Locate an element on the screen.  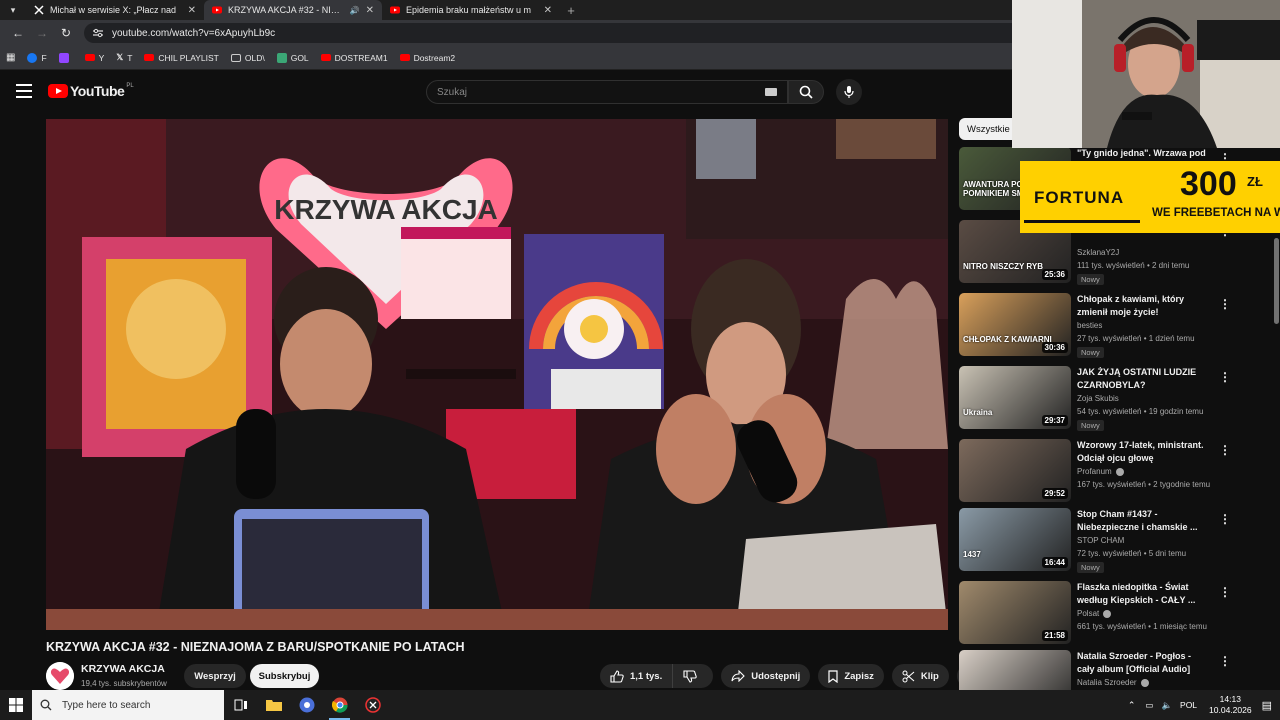
new-tab-button: + is located at coordinates (571, 10).